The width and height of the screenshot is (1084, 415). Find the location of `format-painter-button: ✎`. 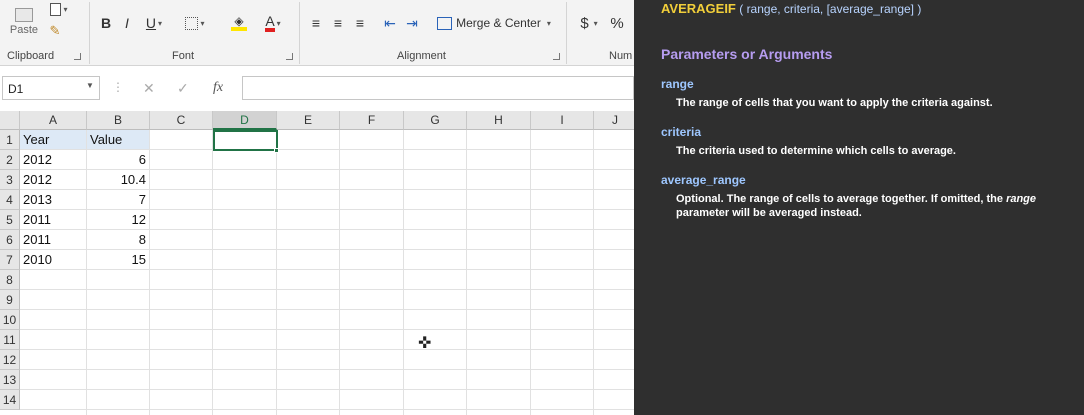

format-painter-button: ✎ is located at coordinates (55, 31).